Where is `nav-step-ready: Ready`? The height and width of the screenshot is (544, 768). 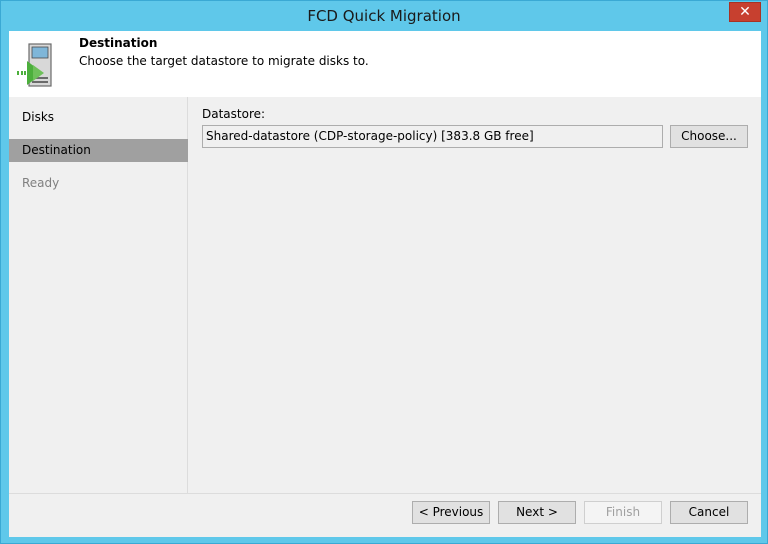 nav-step-ready: Ready is located at coordinates (41, 183).